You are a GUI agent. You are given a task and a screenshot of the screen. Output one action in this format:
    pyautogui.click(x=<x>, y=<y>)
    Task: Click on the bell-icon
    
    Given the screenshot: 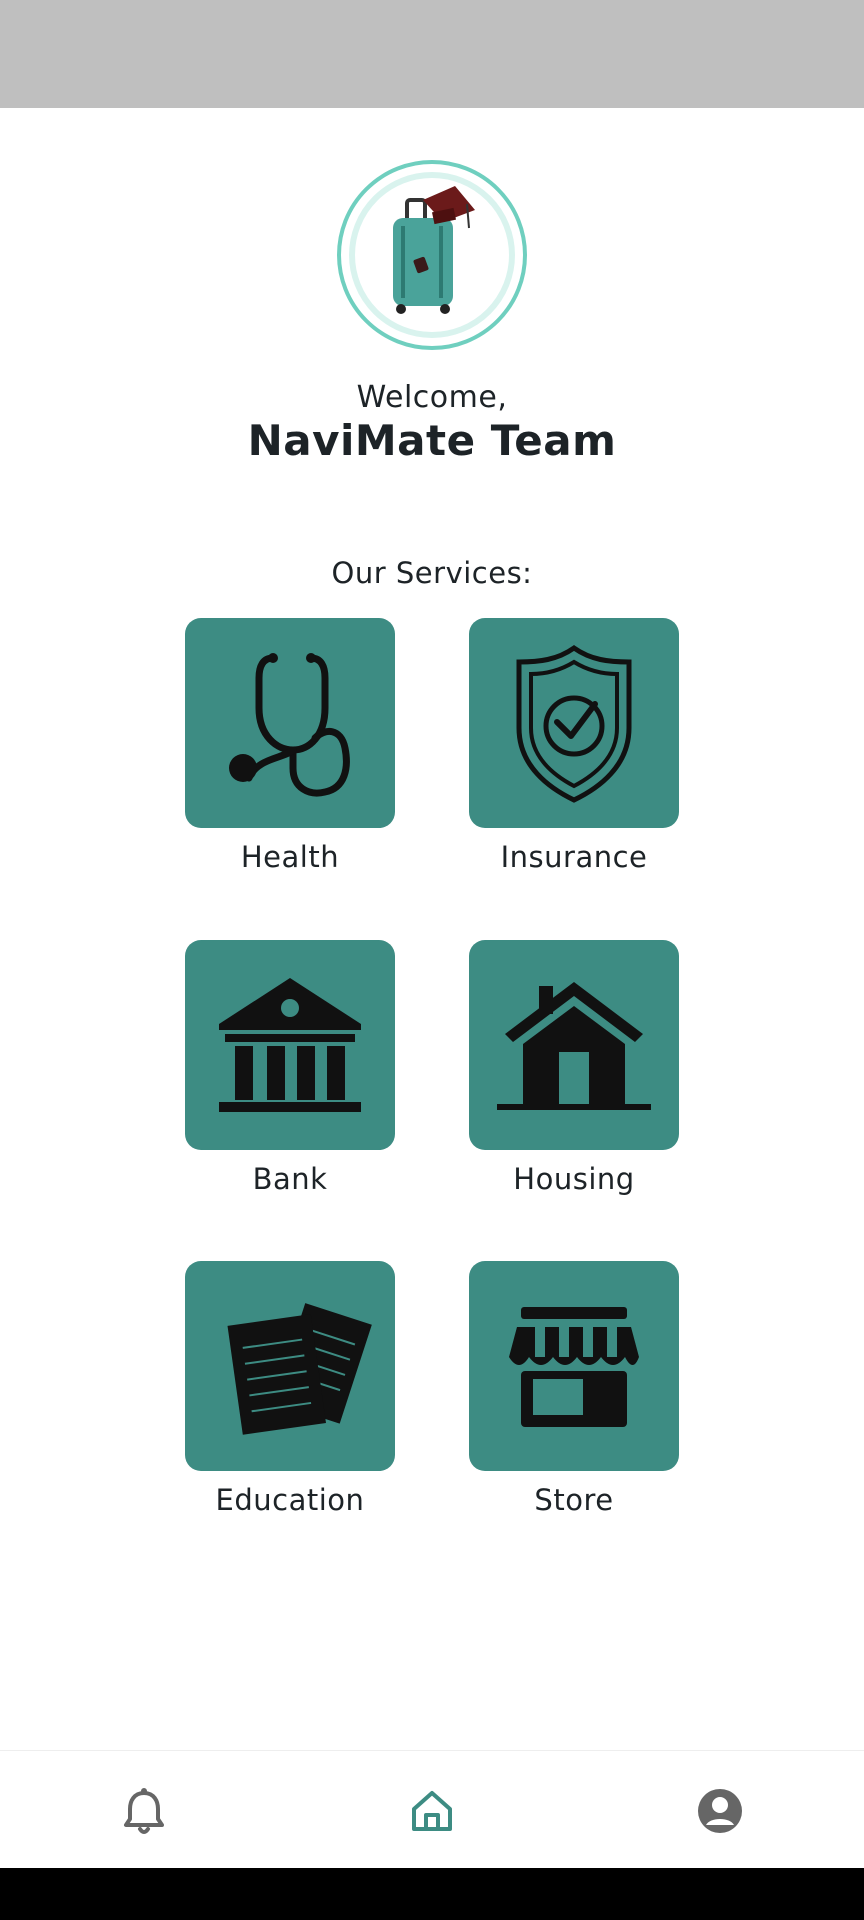 What is the action you would take?
    pyautogui.click(x=144, y=1811)
    